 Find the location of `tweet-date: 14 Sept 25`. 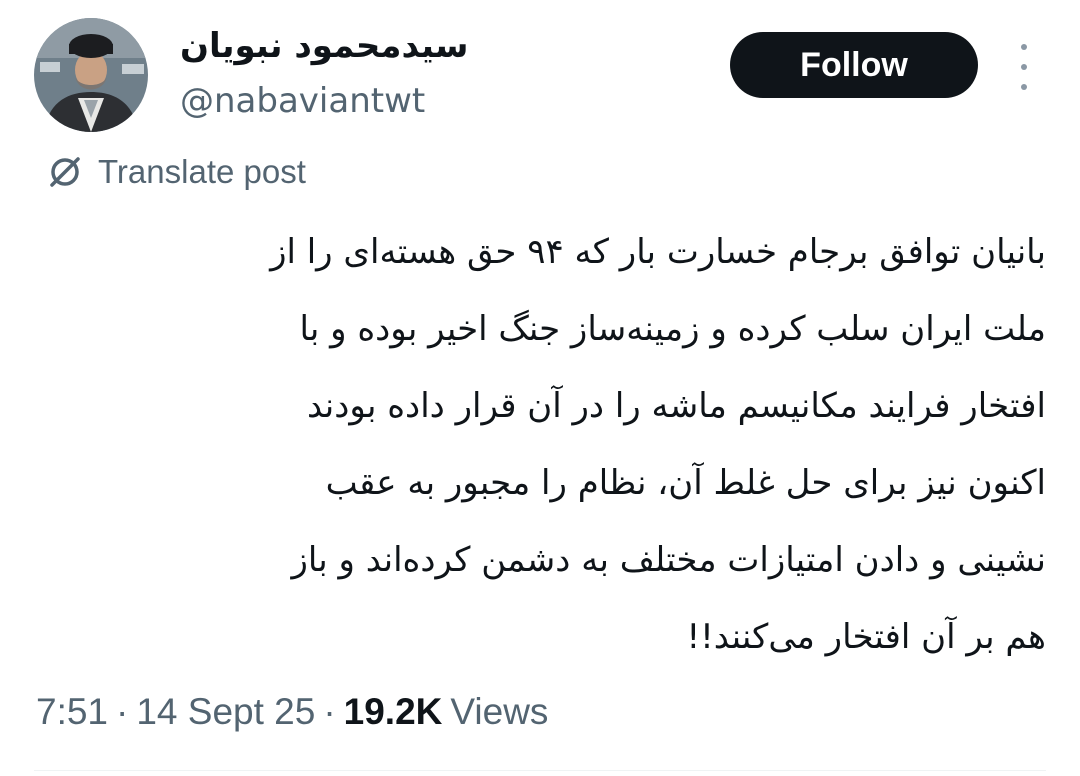

tweet-date: 14 Sept 25 is located at coordinates (225, 712).